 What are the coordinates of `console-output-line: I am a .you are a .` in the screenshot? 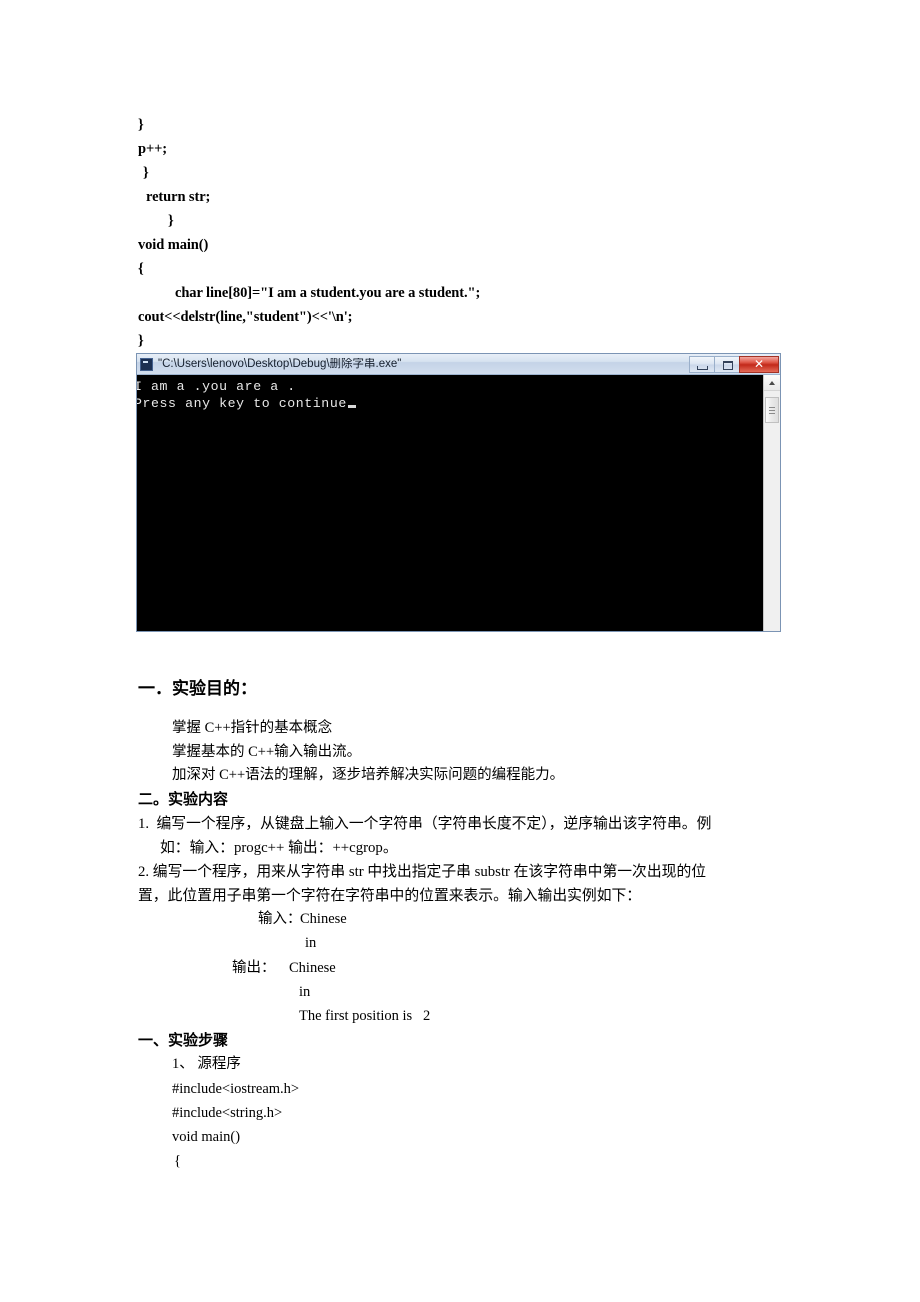 It's located at (216, 386).